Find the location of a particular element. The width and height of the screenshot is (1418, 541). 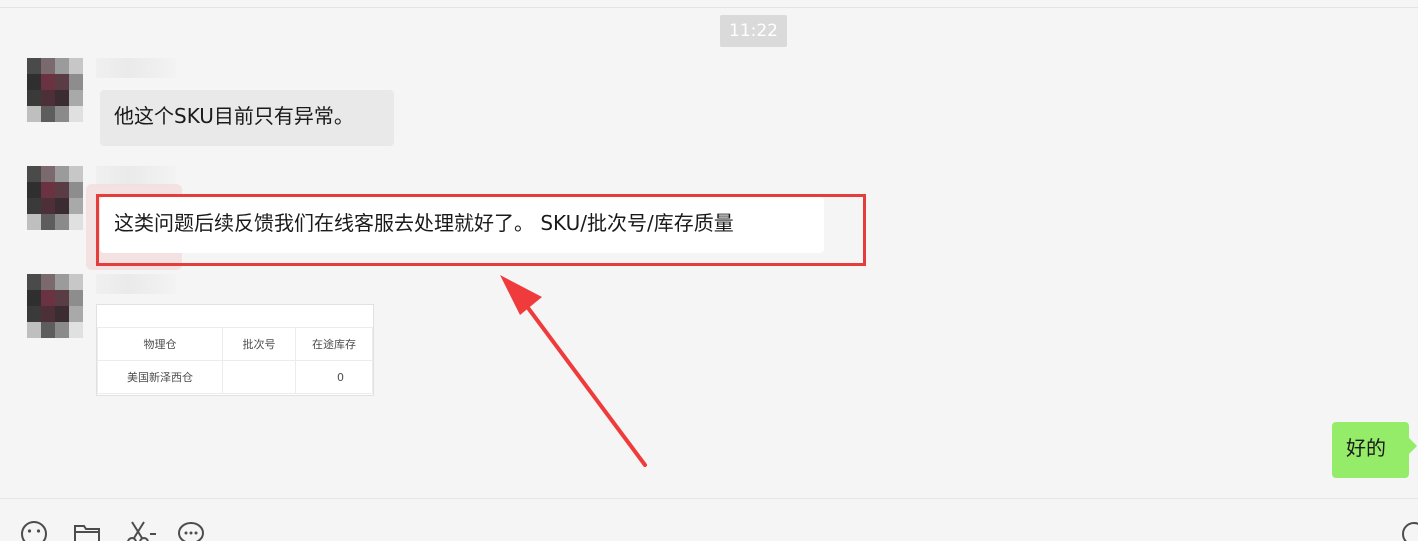

annotation-highlight-box is located at coordinates (481, 230).